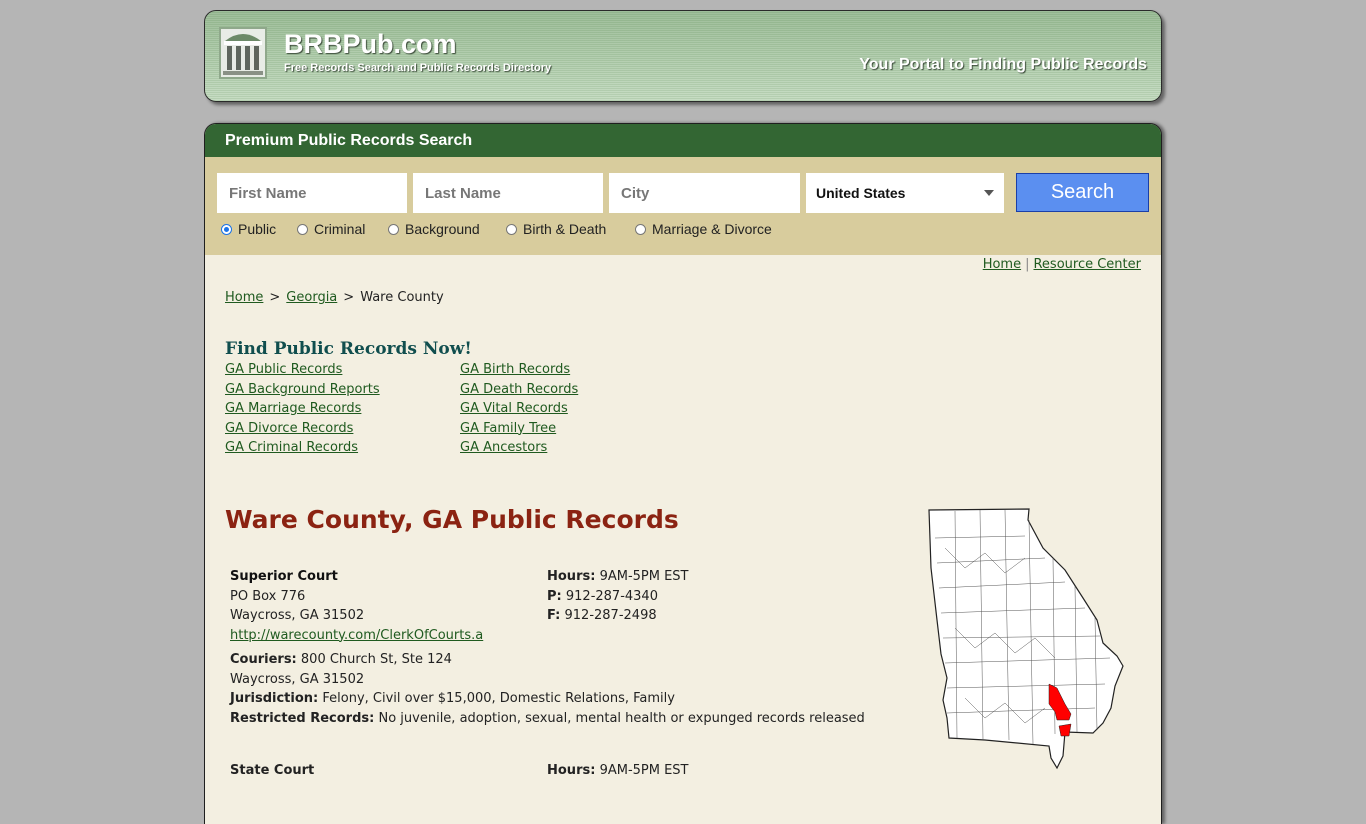  What do you see at coordinates (376, 659) in the screenshot?
I see `court-couriers: 800 Church St, Ste 124` at bounding box center [376, 659].